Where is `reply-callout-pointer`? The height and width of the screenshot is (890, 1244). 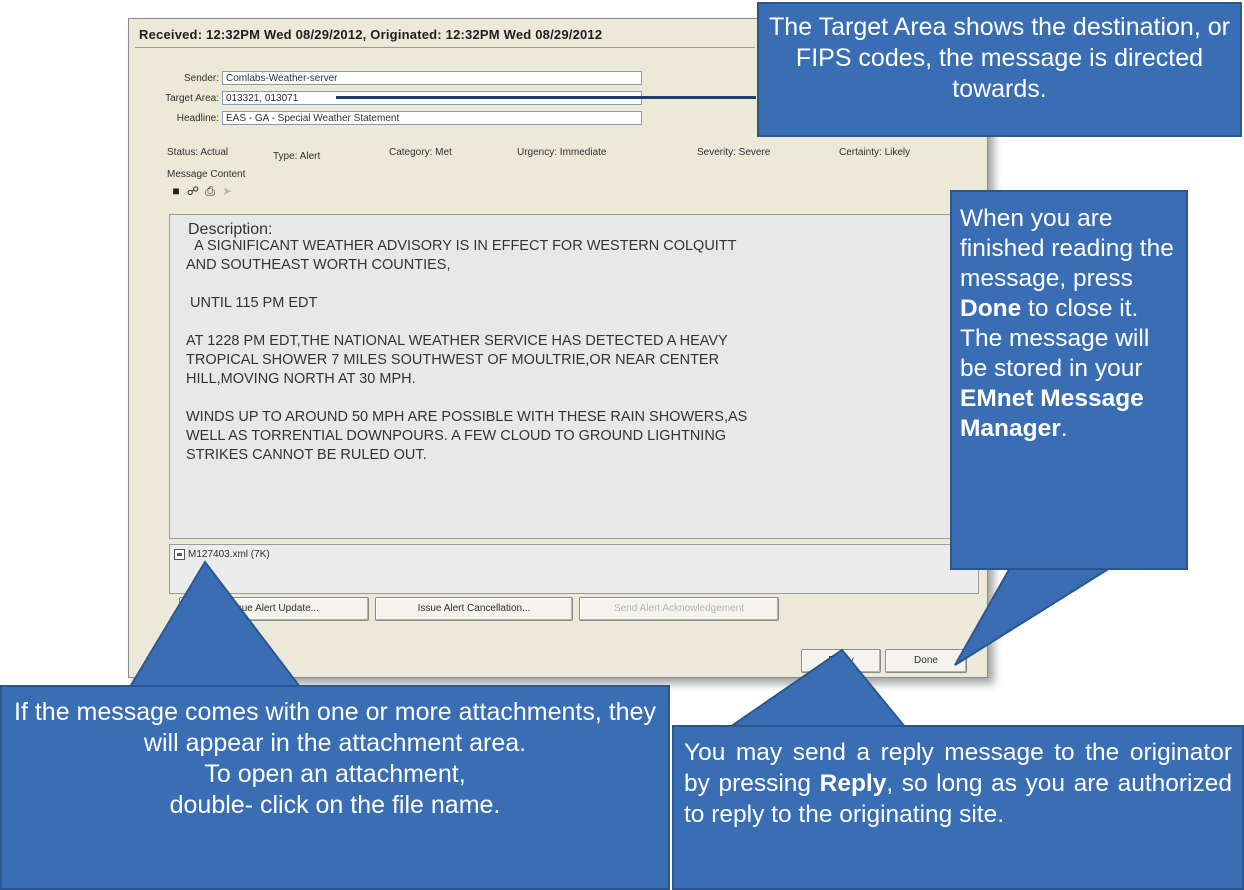
reply-callout-pointer is located at coordinates (817, 688).